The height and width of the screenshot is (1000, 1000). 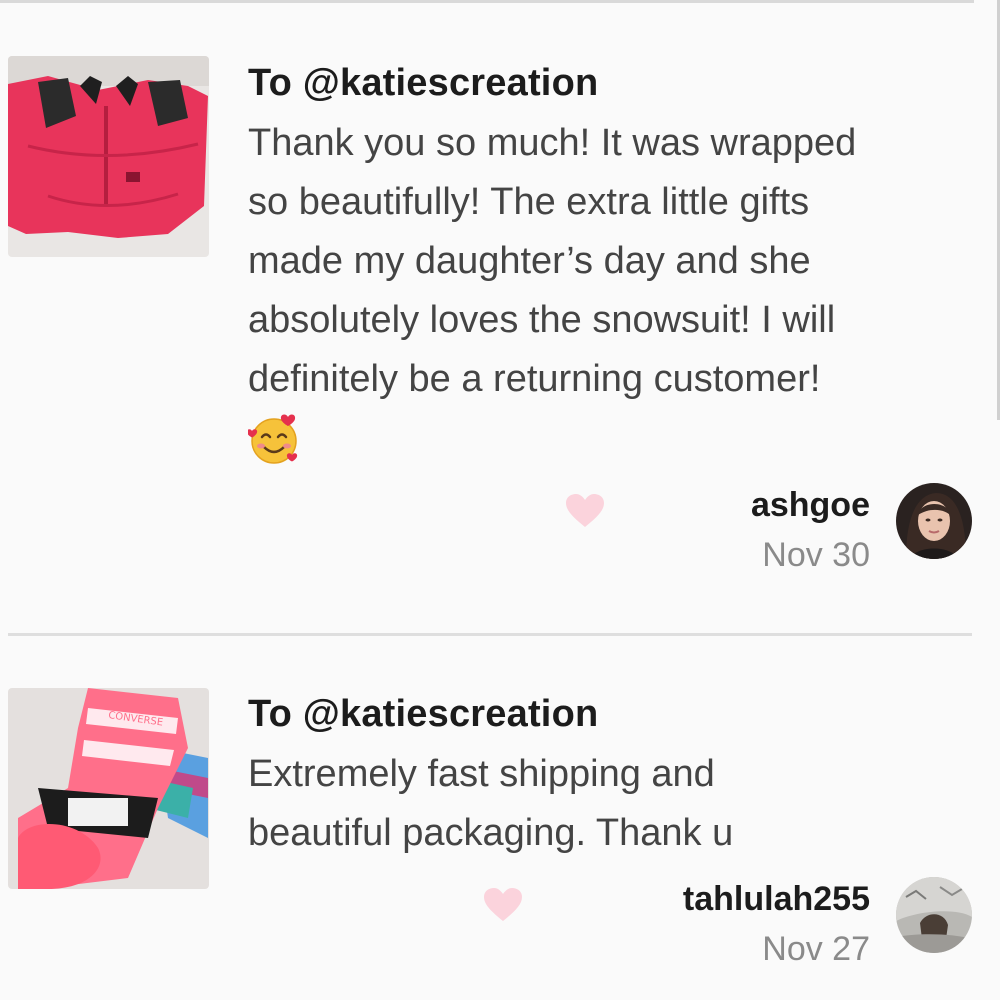 What do you see at coordinates (490, 634) in the screenshot?
I see `review-divider` at bounding box center [490, 634].